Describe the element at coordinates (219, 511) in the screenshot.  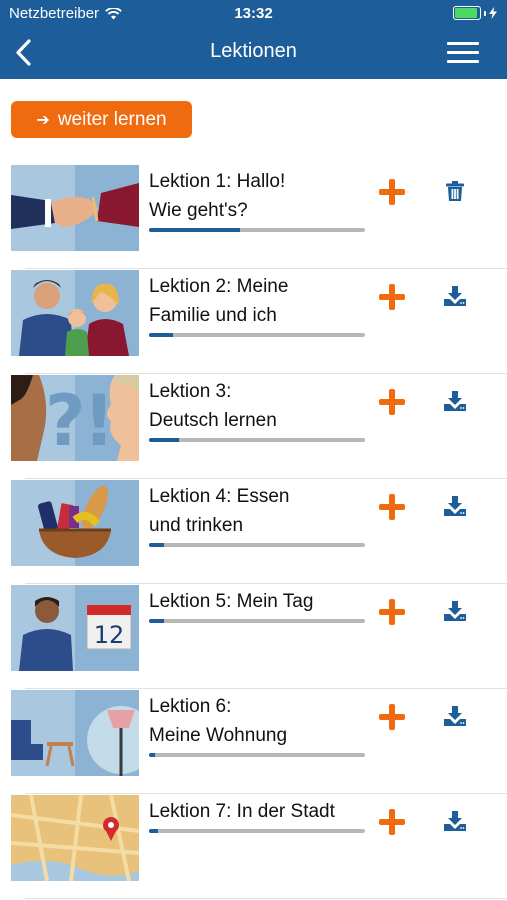
I see `lesson-title: Lektion 4: Essen und trinken` at that location.